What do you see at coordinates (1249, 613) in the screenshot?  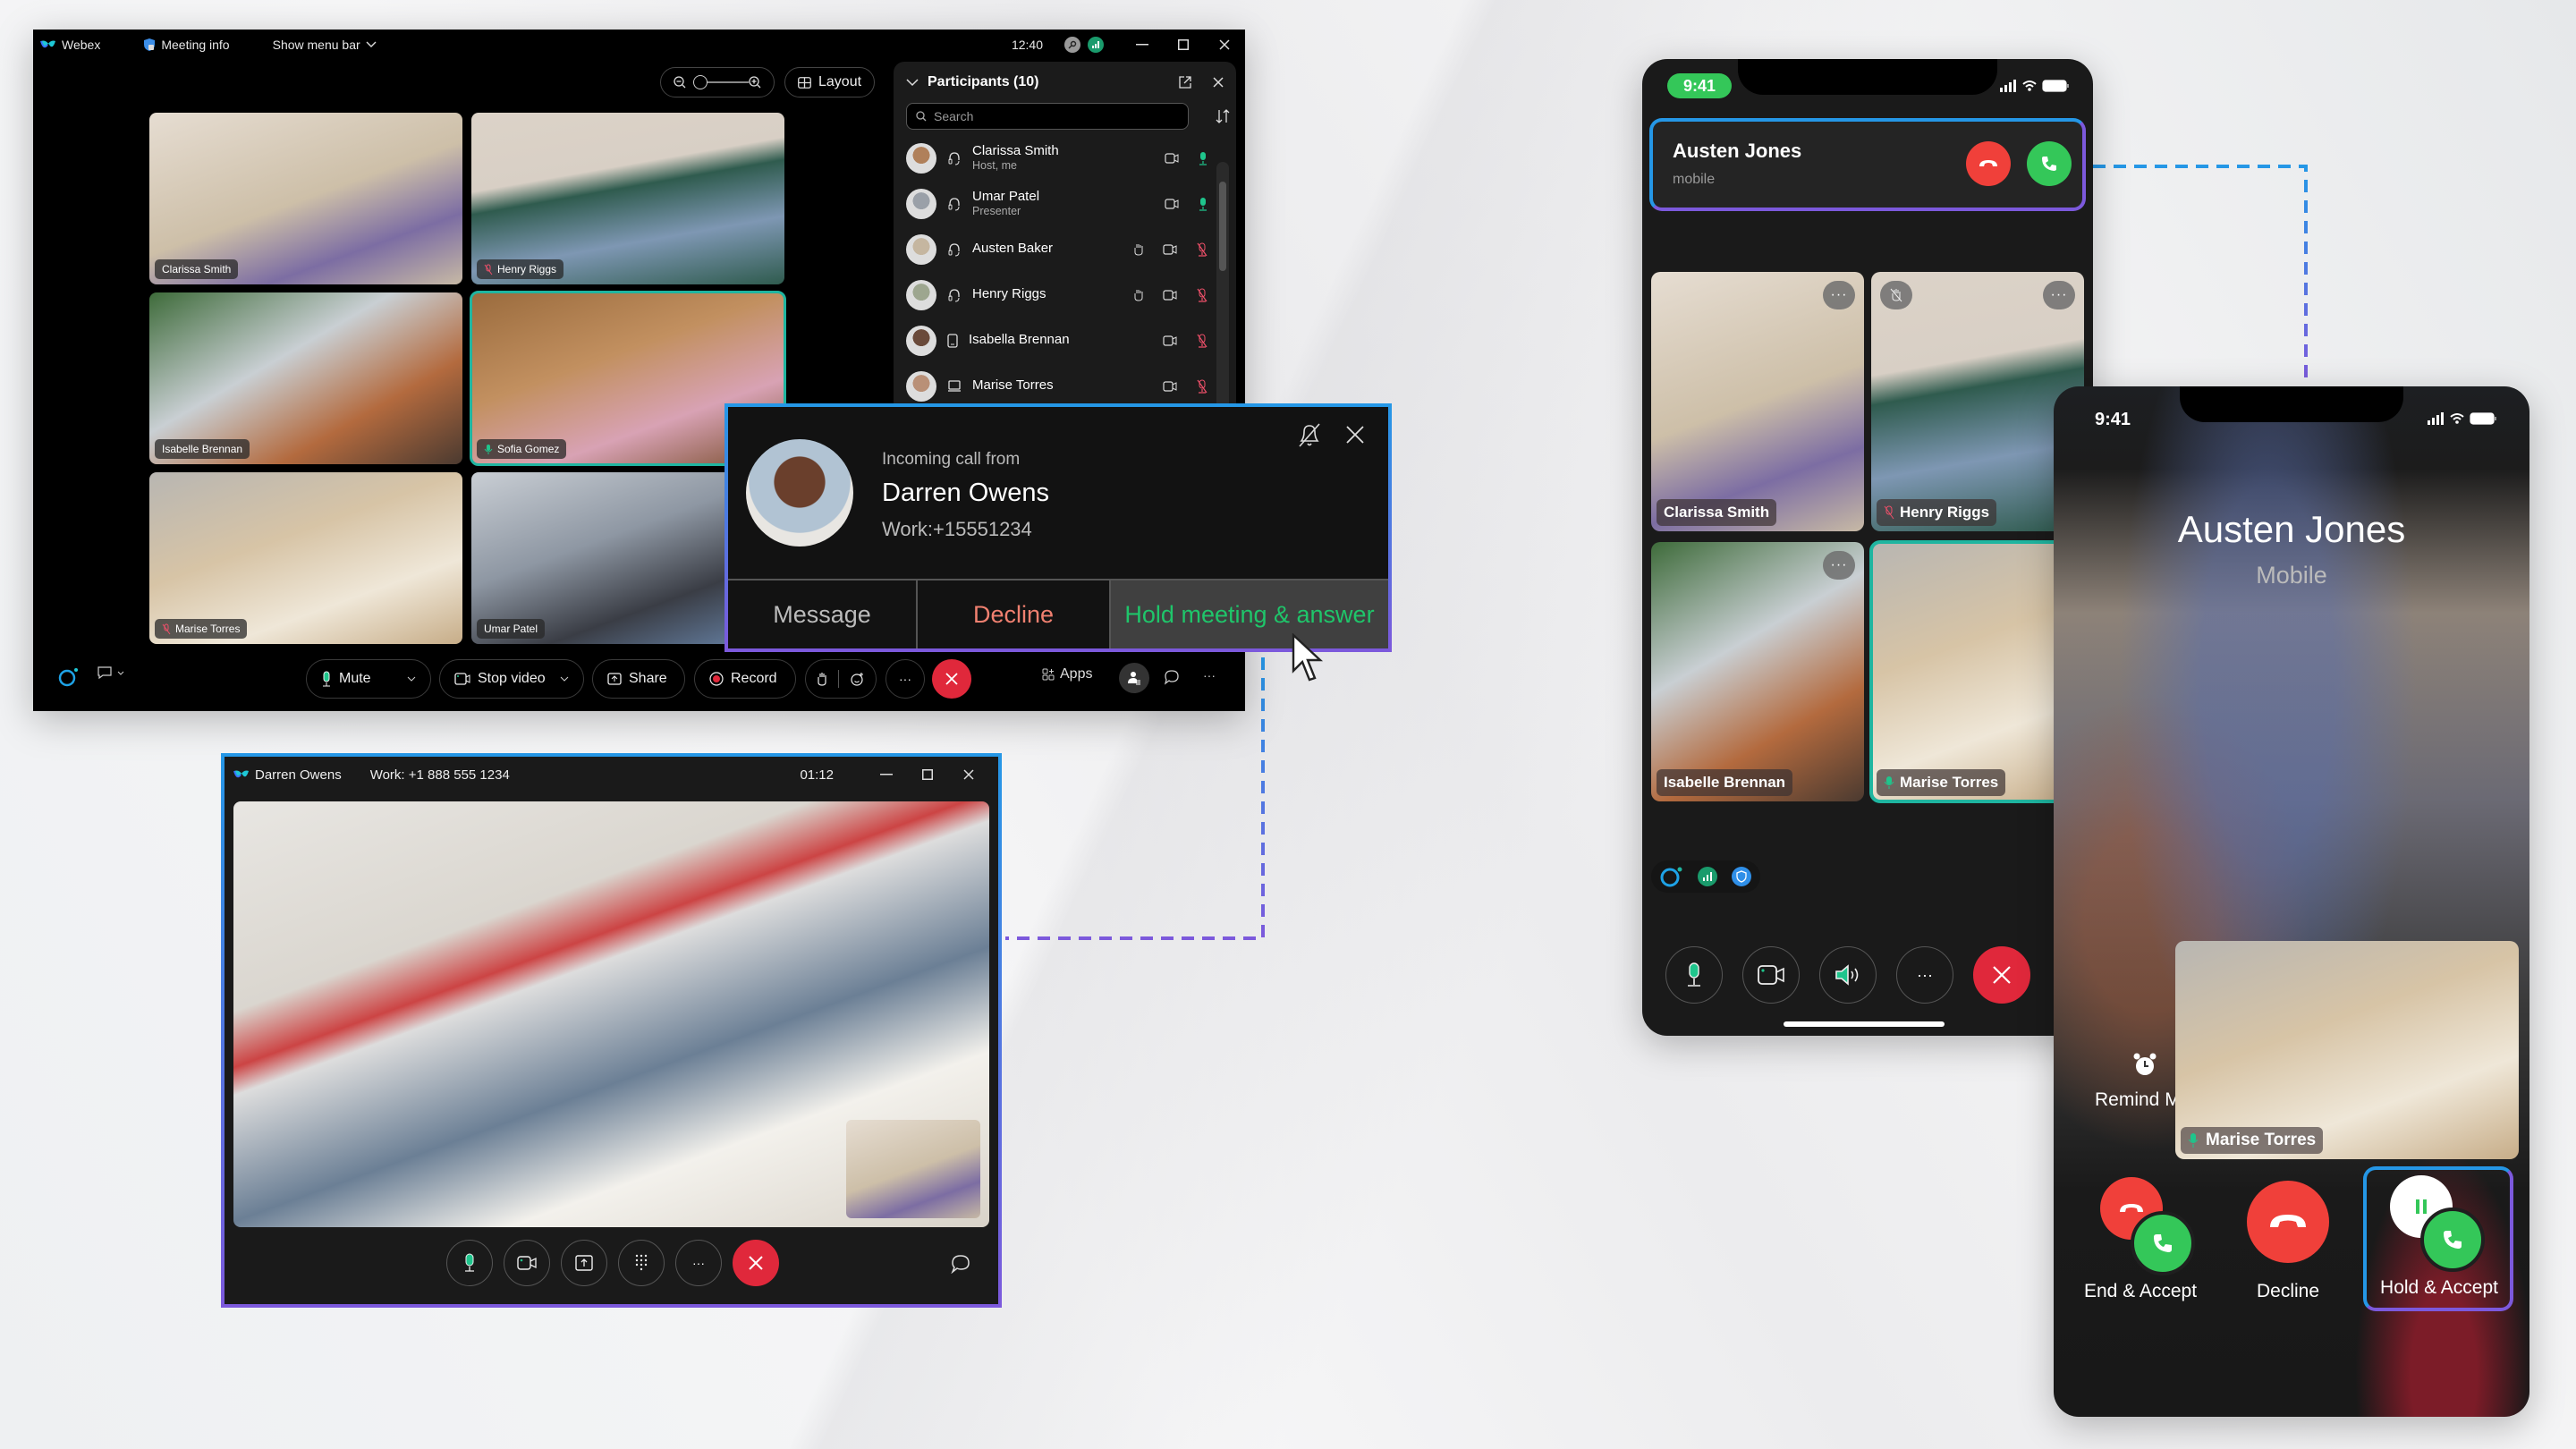 I see `hold-meeting-answer-button: Hold meeting & answer` at bounding box center [1249, 613].